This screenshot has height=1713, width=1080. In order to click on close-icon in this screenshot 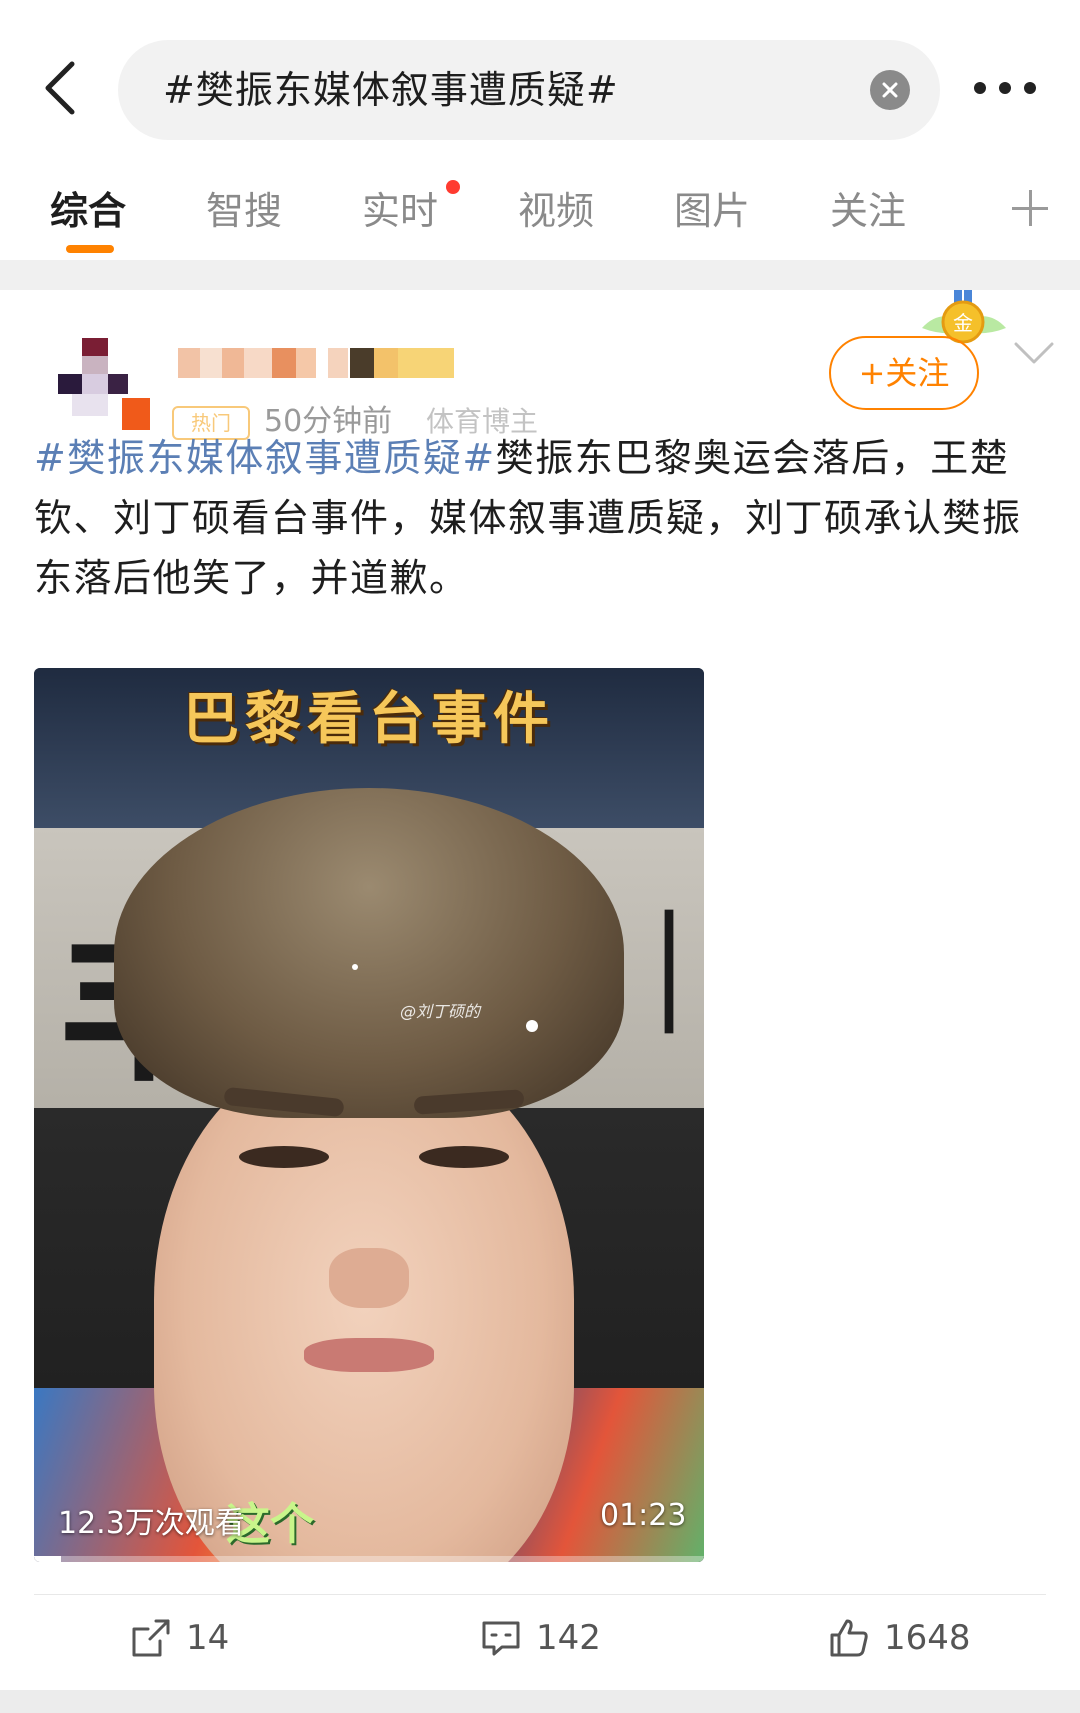, I will do `click(890, 90)`.